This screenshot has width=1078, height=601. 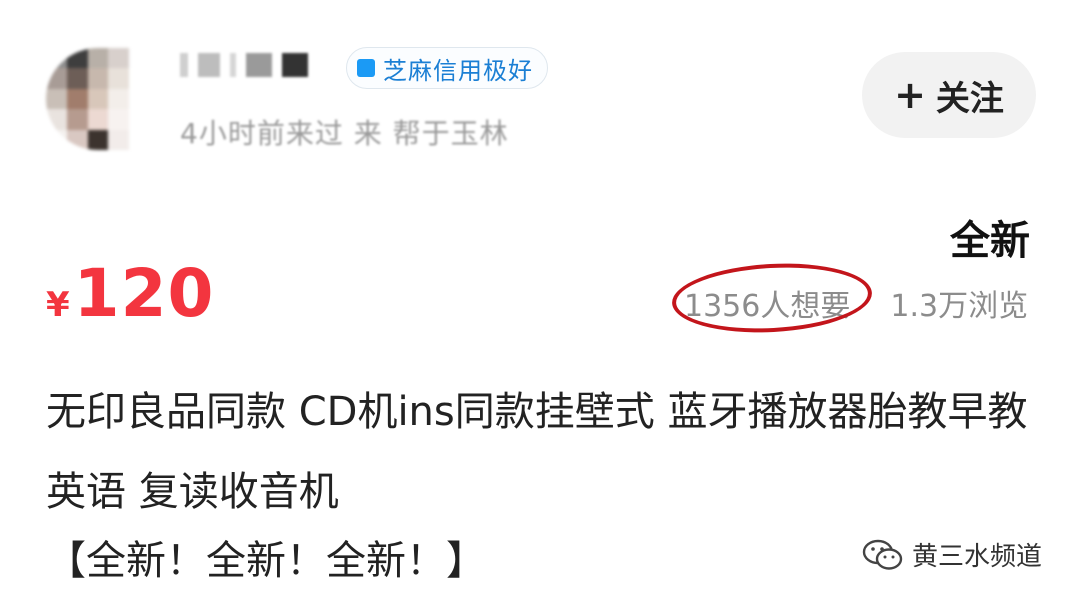 I want to click on credit-badge-label: 芝麻信用极好, so click(x=458, y=70).